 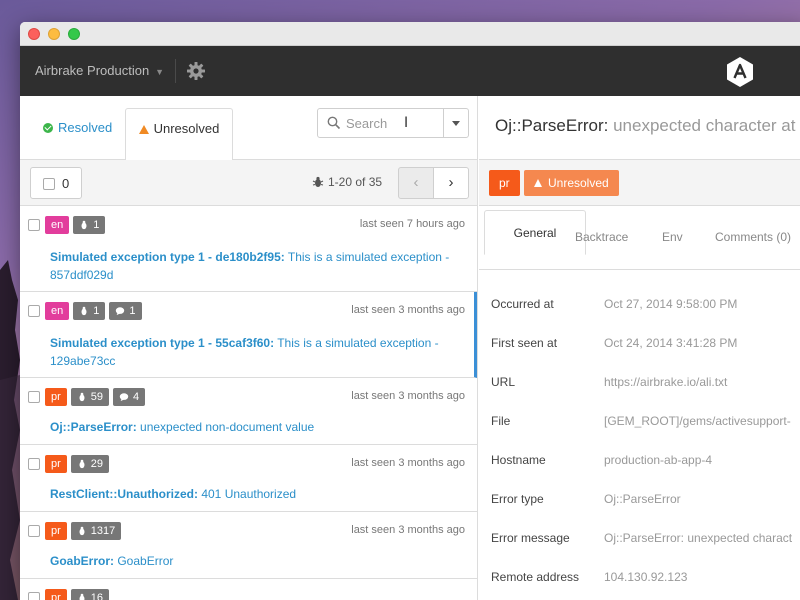 What do you see at coordinates (672, 237) in the screenshot?
I see `tab-env: Env` at bounding box center [672, 237].